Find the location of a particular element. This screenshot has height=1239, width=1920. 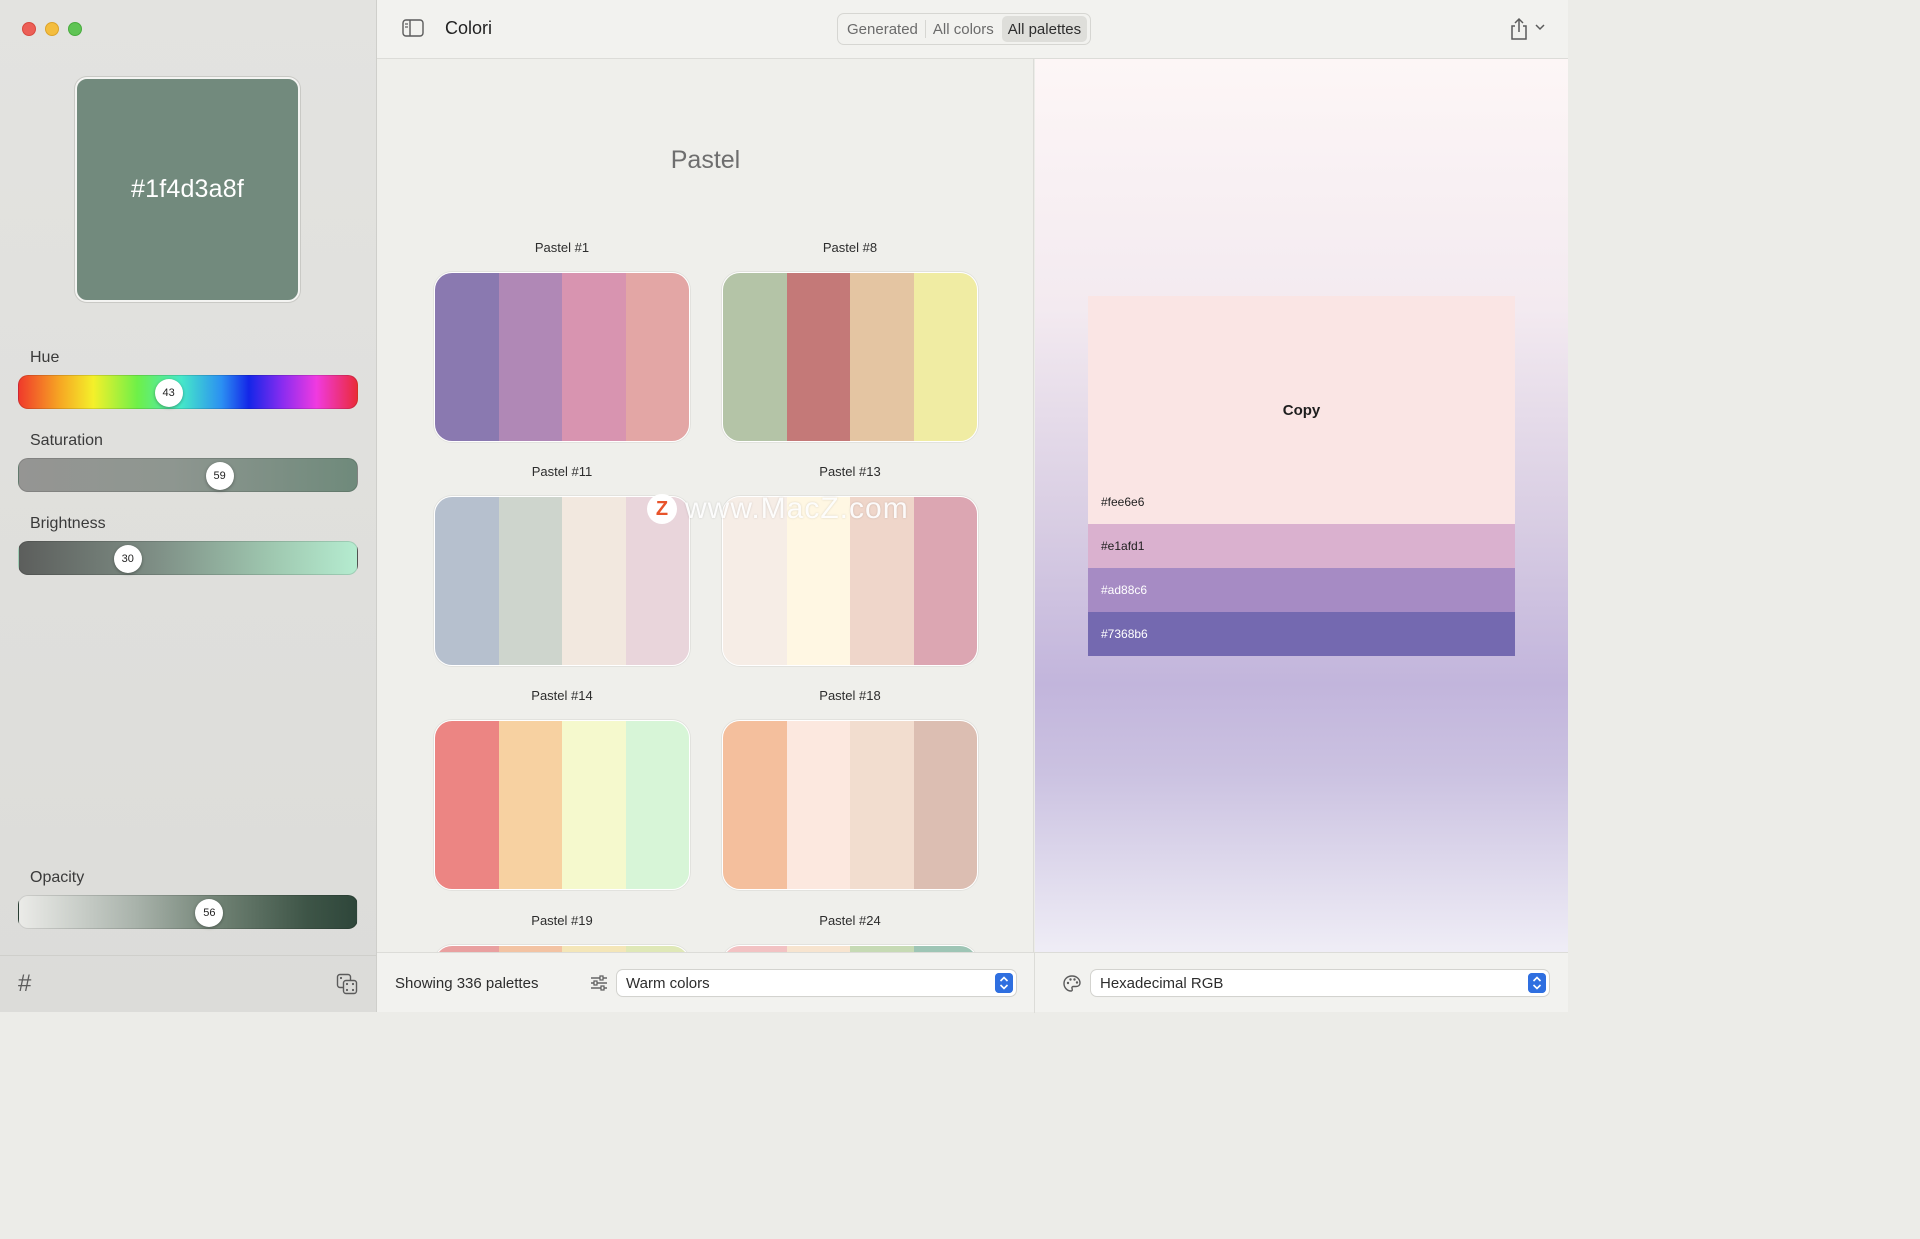

color-palette-icon is located at coordinates (1072, 983).